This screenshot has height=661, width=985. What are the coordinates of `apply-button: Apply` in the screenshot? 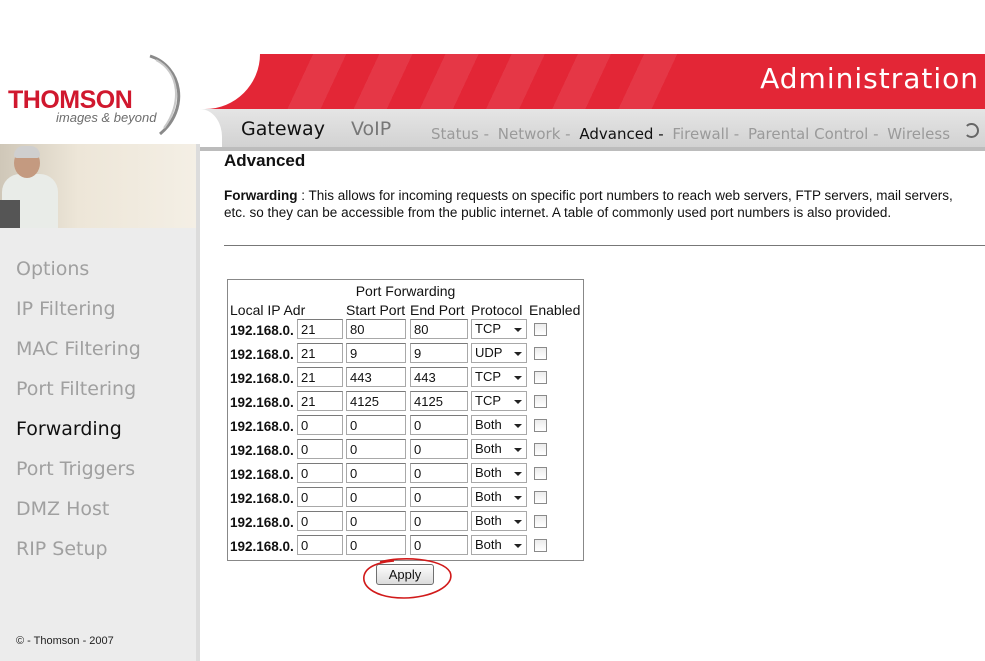 It's located at (405, 574).